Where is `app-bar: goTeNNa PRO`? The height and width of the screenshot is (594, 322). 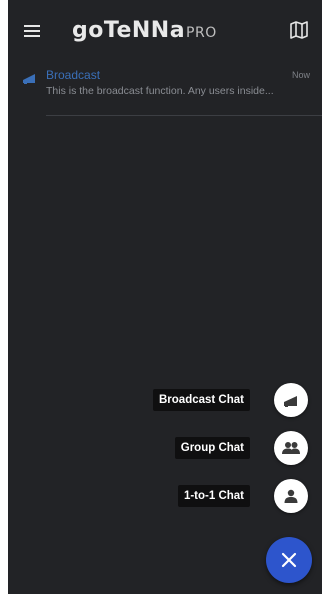
app-bar: goTeNNa PRO is located at coordinates (165, 30).